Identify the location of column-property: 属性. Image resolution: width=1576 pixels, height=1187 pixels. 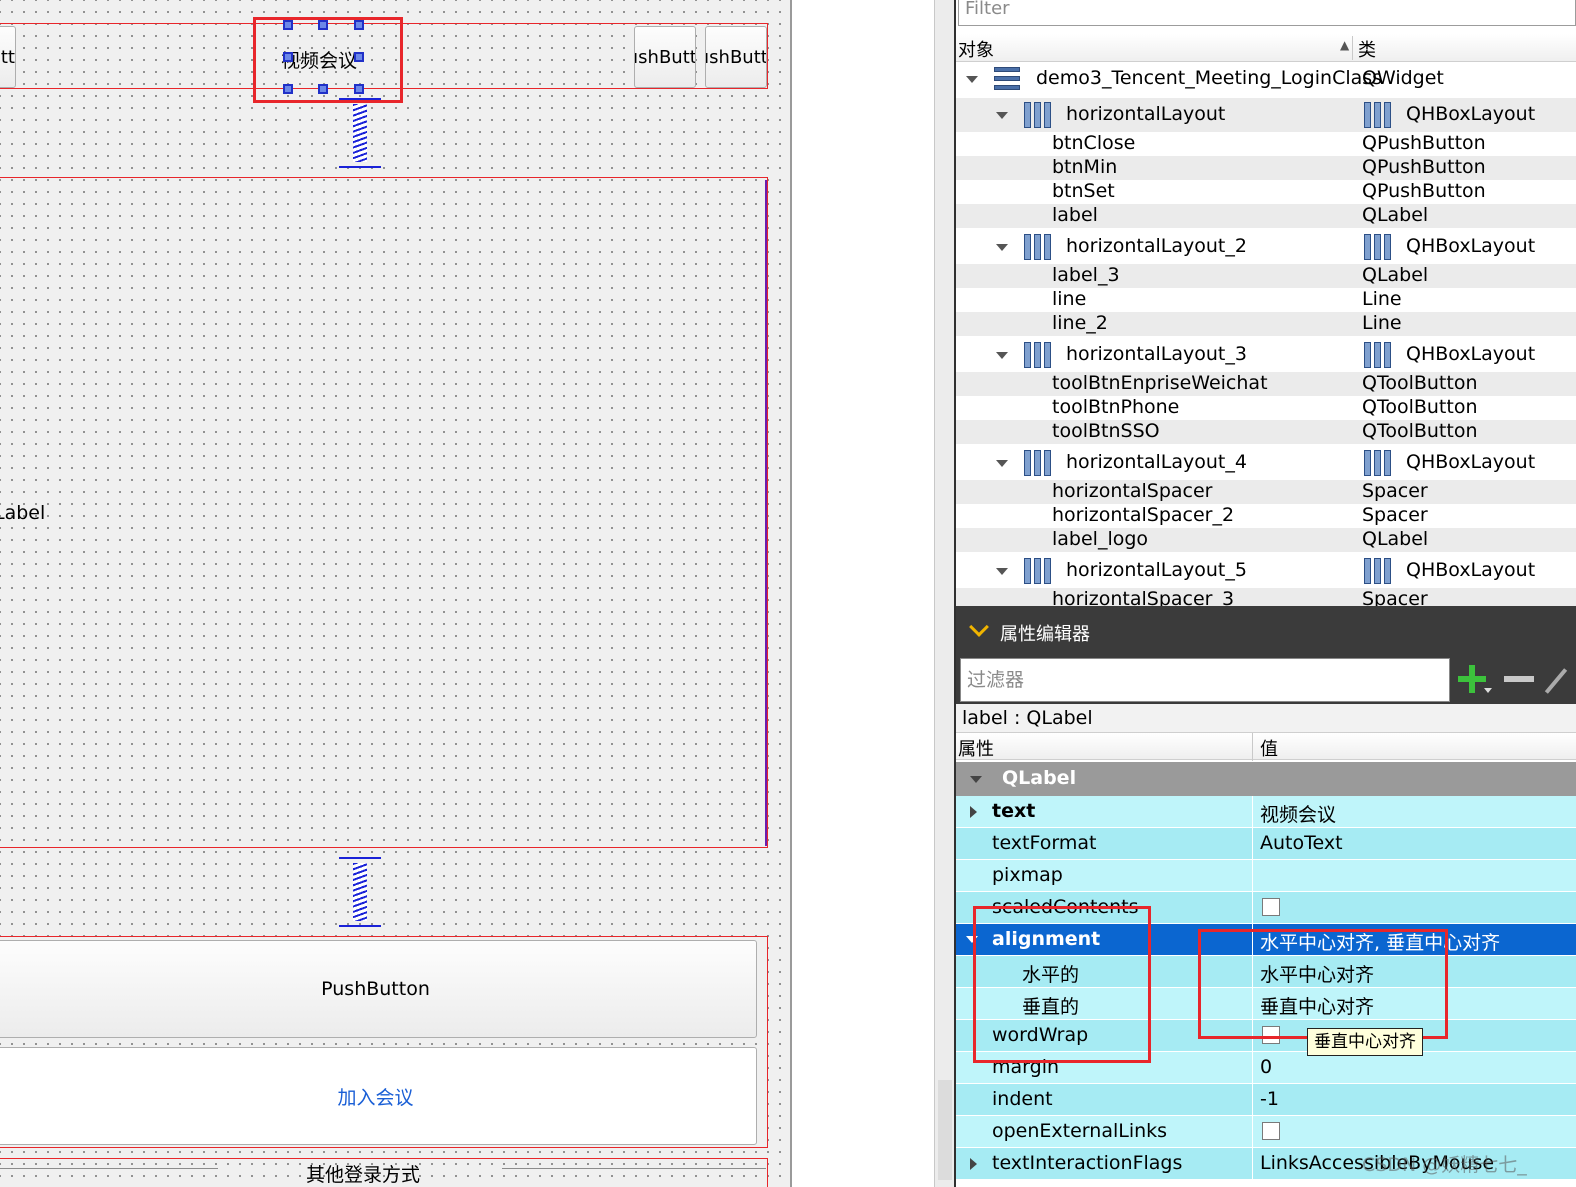
(976, 748).